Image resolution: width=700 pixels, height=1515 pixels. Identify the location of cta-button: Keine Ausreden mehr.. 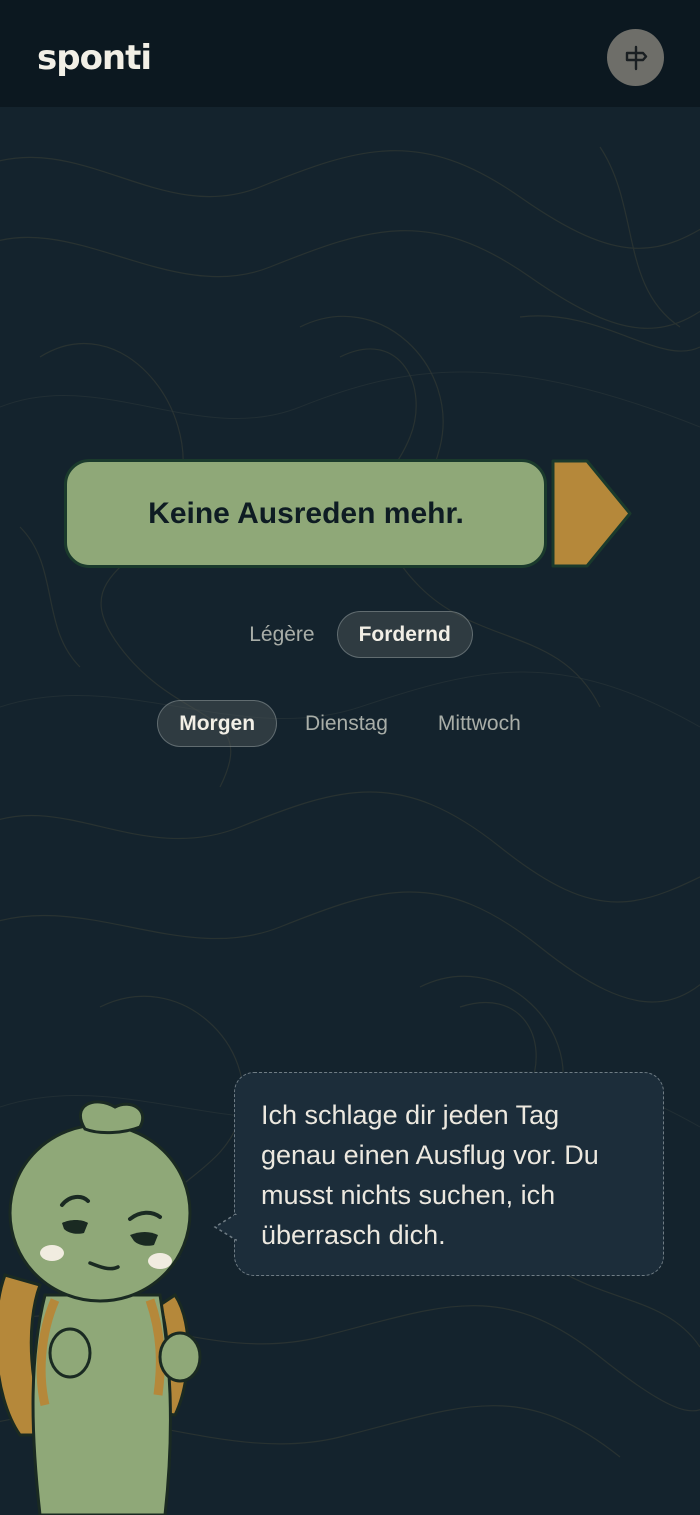
(349, 513).